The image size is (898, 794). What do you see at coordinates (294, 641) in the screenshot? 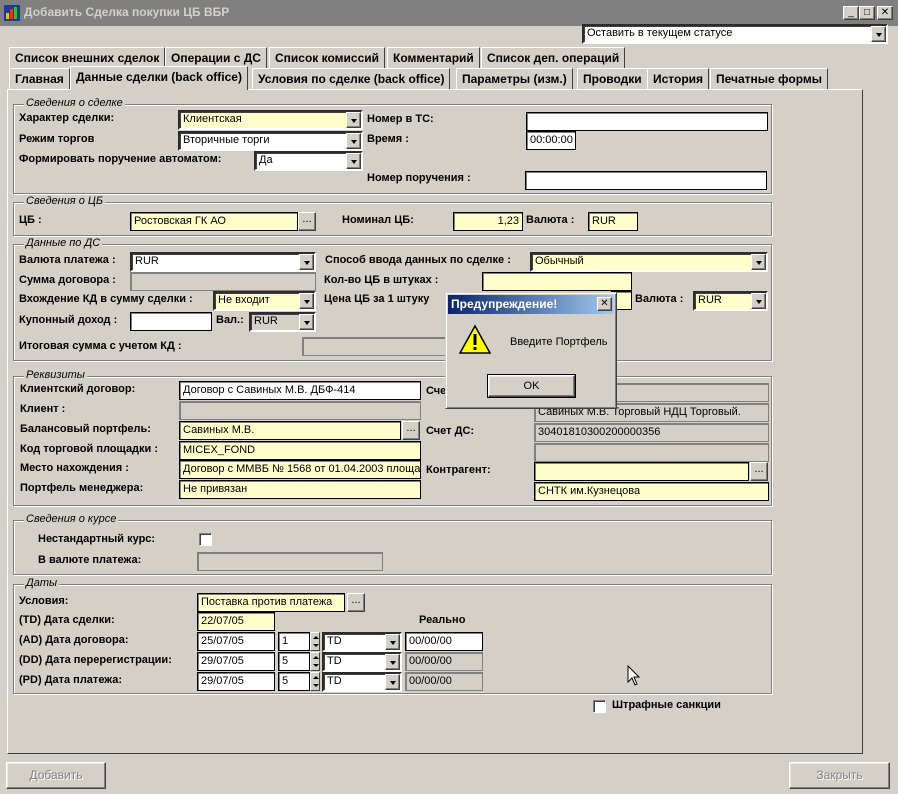
I see `ad-days-field: 1` at bounding box center [294, 641].